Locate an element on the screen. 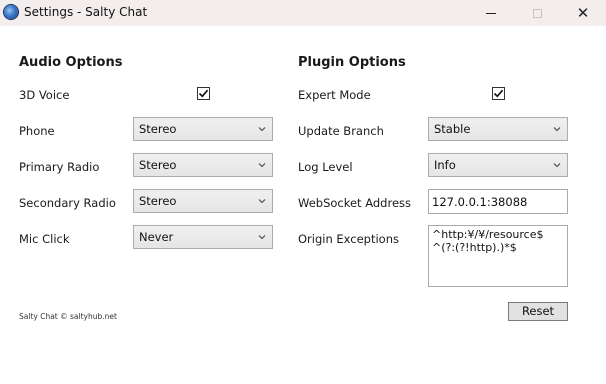 Image resolution: width=606 pixels, height=384 pixels. reset-button: Reset is located at coordinates (538, 311).